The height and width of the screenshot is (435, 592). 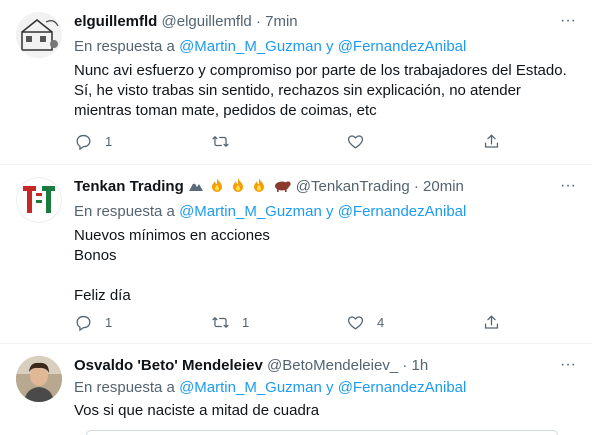 I want to click on embedded-card-edge, so click(x=322, y=432).